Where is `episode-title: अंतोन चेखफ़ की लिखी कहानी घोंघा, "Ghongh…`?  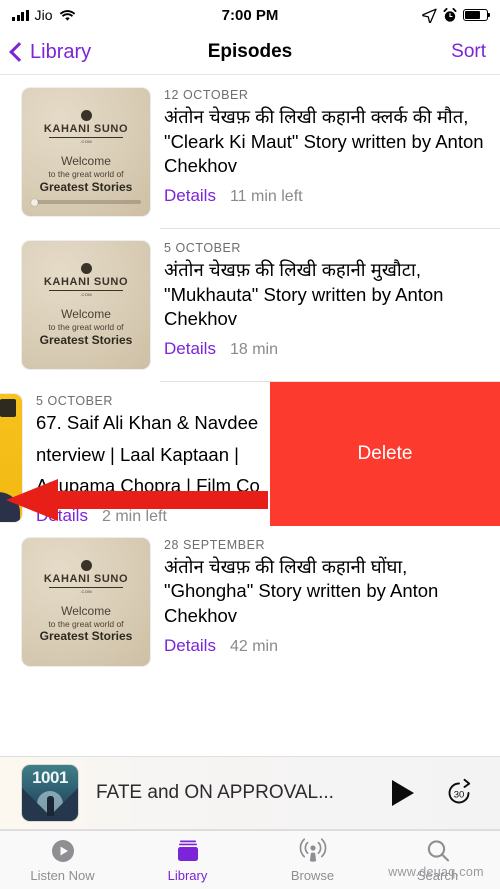
episode-title: अंतोन चेखफ़ की लिखी कहानी घोंघा, "Ghongh… is located at coordinates (301, 590).